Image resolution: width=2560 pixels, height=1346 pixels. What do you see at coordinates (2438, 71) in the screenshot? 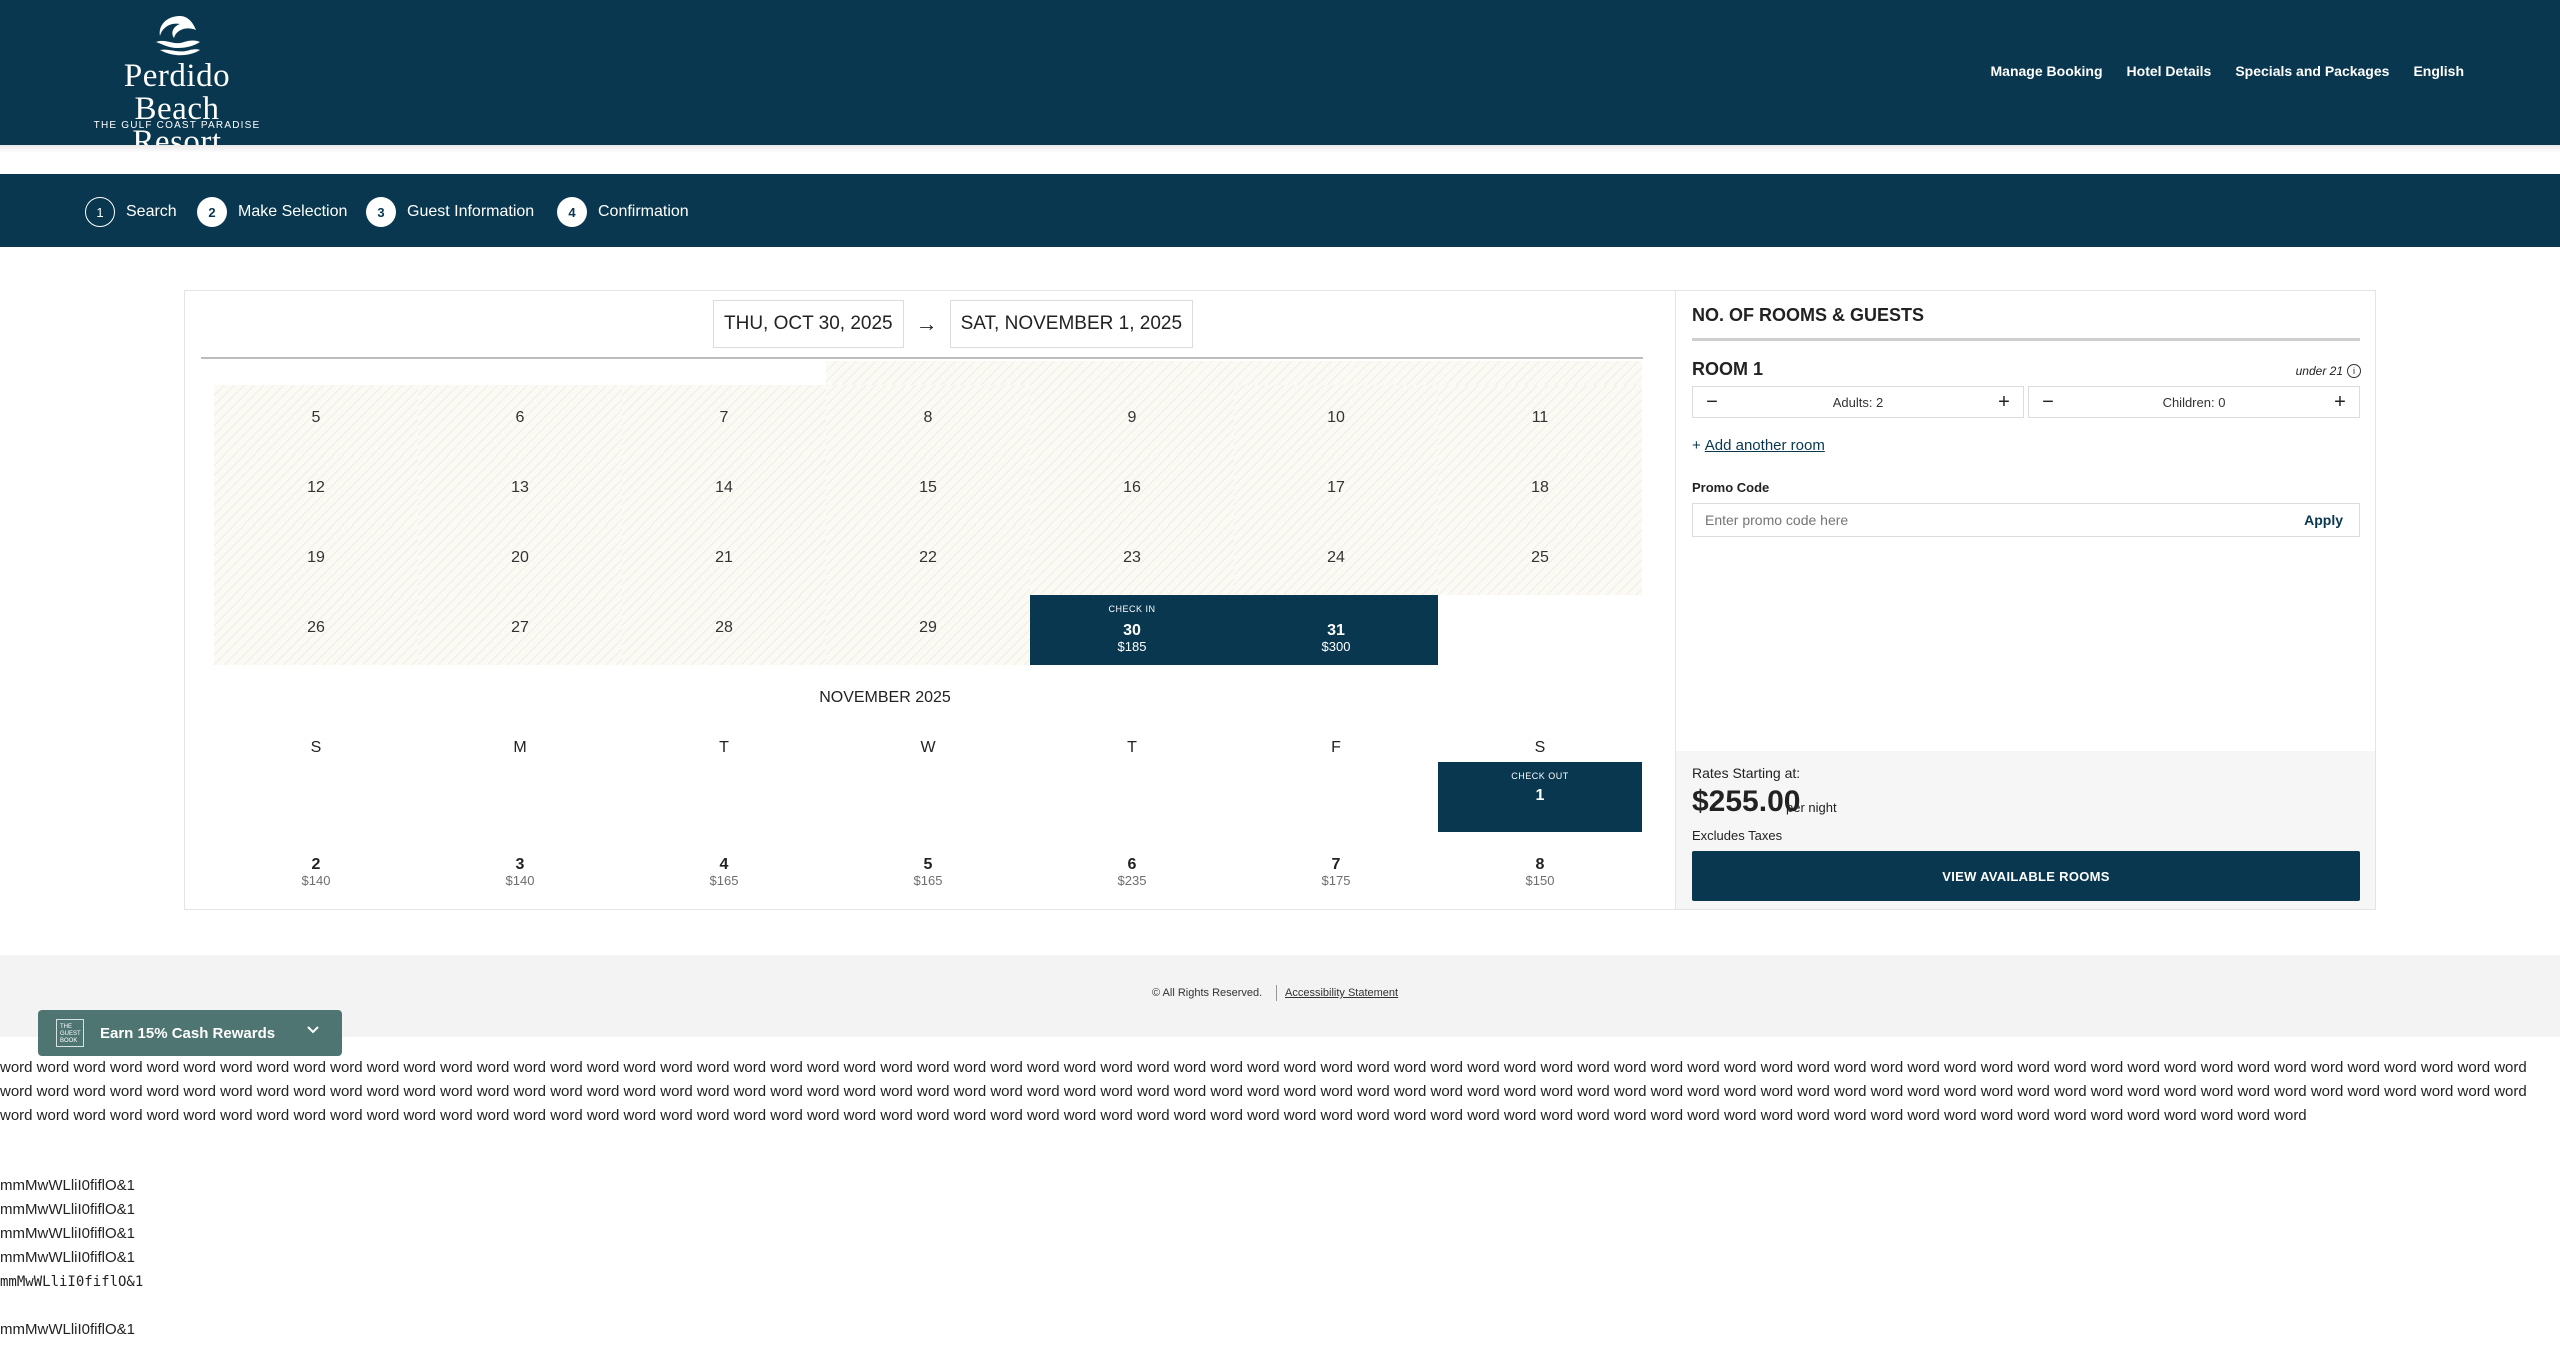
I see `nav-language: English` at bounding box center [2438, 71].